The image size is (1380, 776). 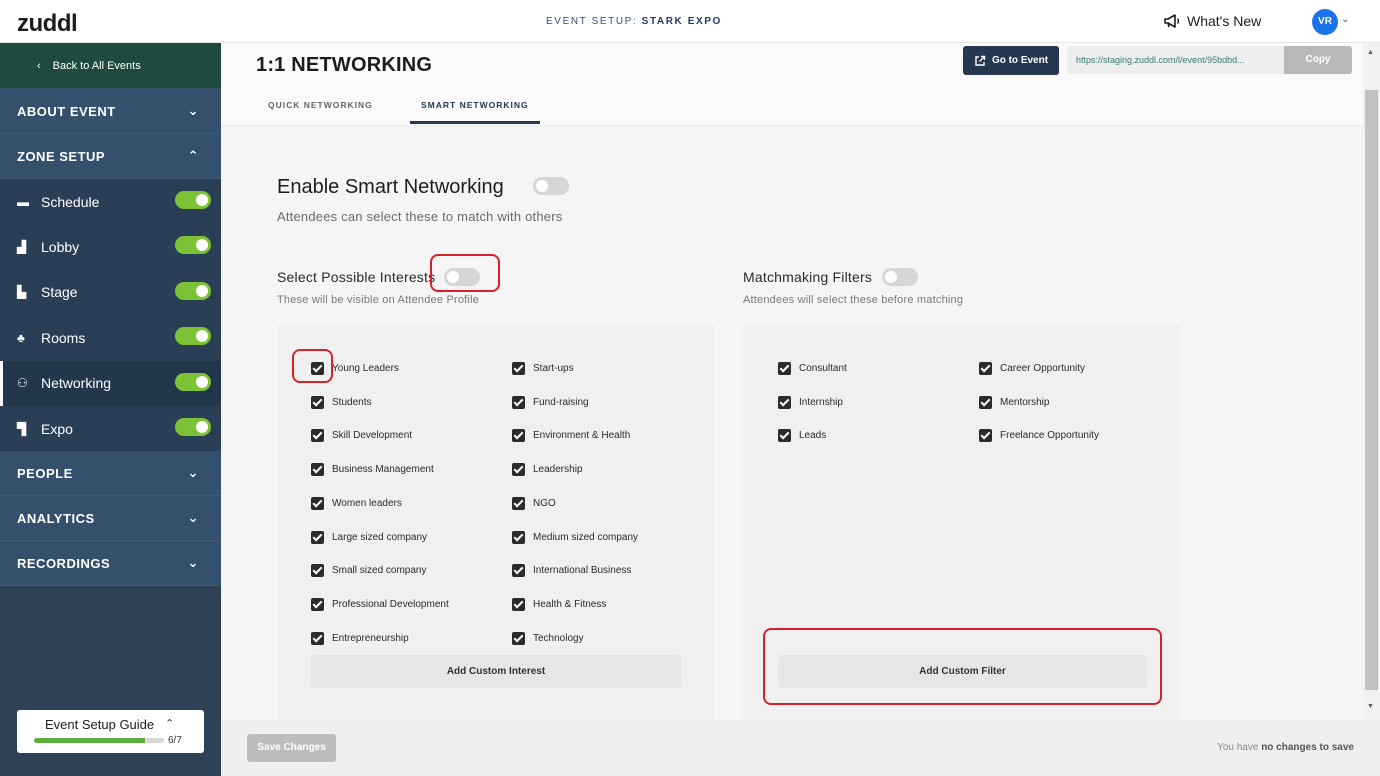 What do you see at coordinates (110, 202) in the screenshot?
I see `sidebar-item-schedule: ▬ Schedule` at bounding box center [110, 202].